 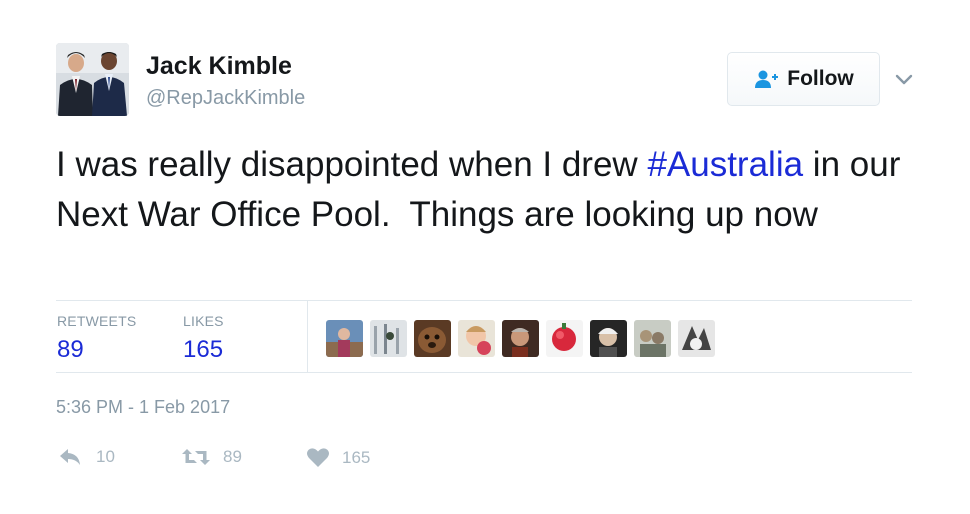 I want to click on retweets-label: RETWEETS, so click(x=97, y=321).